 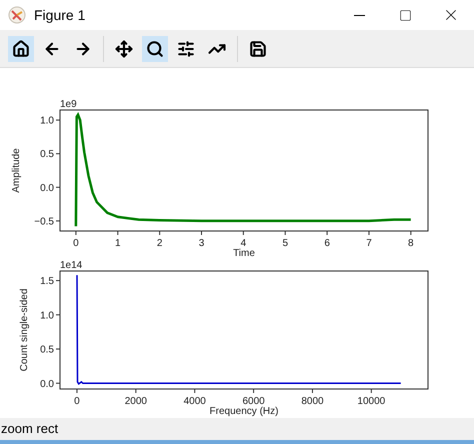 What do you see at coordinates (24, 330) in the screenshot?
I see `y-axis-label: Count single-sided` at bounding box center [24, 330].